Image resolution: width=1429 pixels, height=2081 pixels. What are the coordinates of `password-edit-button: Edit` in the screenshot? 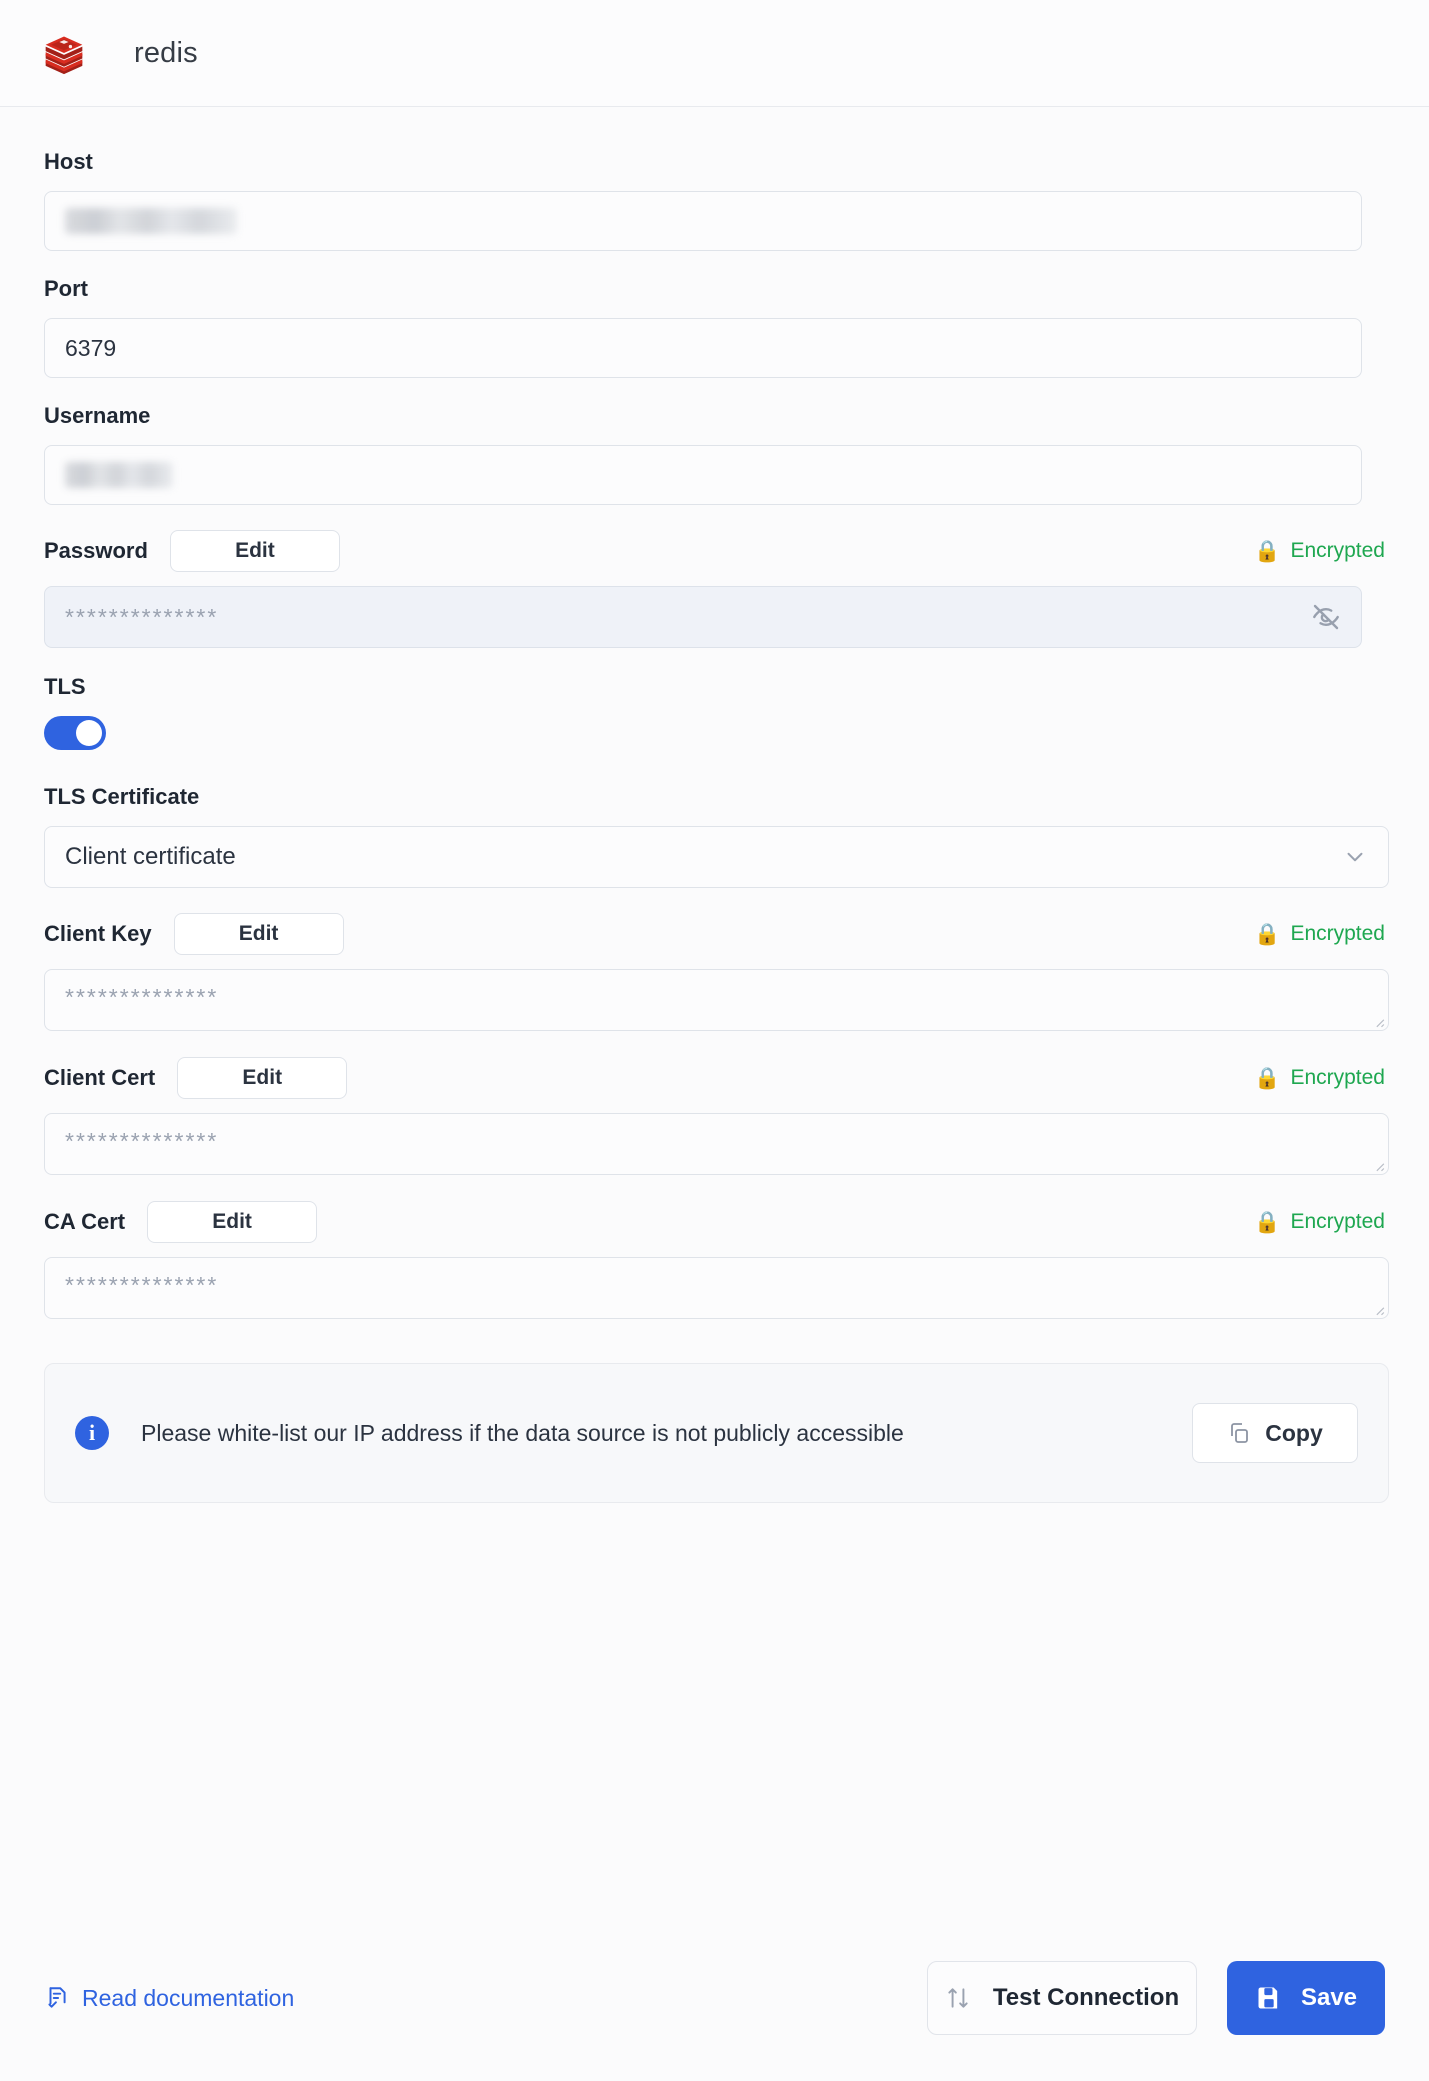 It's located at (254, 551).